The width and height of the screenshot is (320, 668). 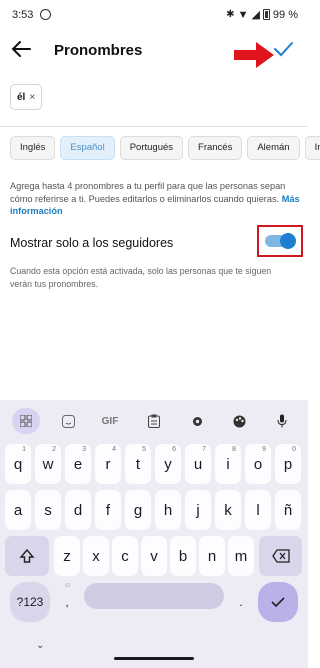 What do you see at coordinates (288, 241) in the screenshot?
I see `toggle-knob` at bounding box center [288, 241].